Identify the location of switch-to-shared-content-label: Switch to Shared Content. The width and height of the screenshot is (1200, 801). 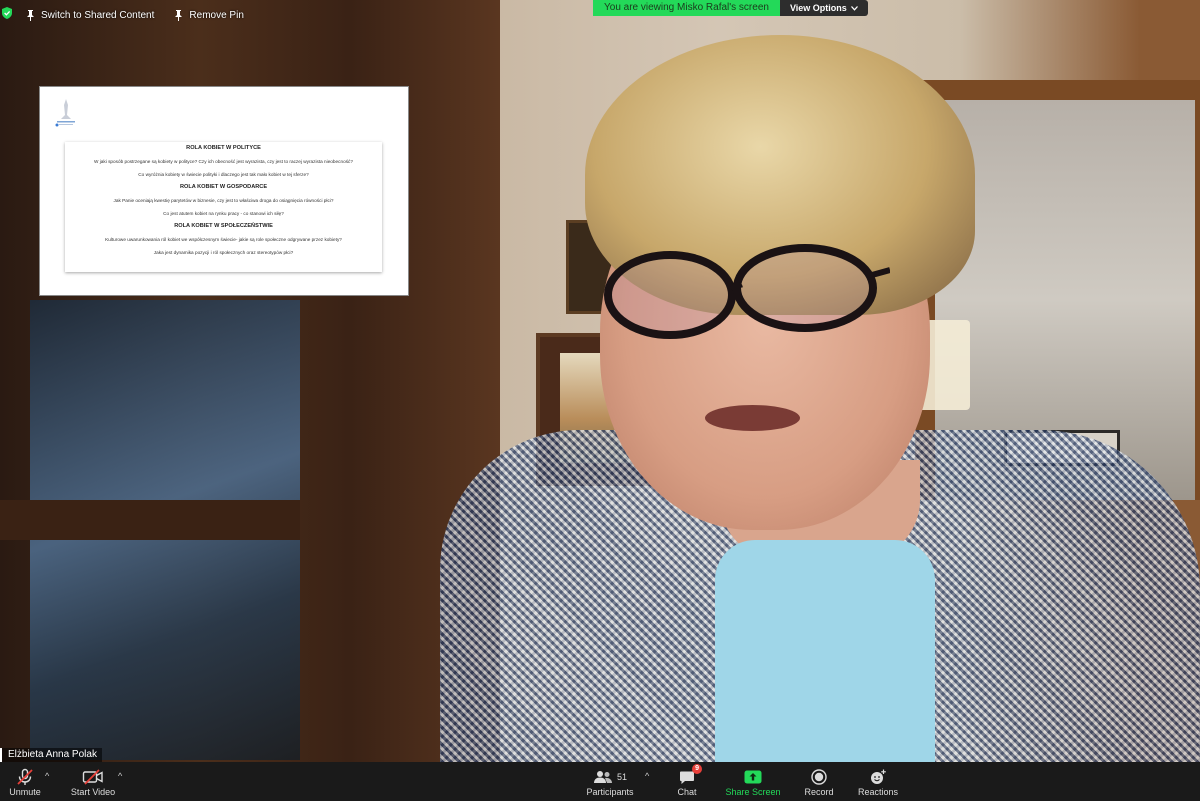
(98, 15).